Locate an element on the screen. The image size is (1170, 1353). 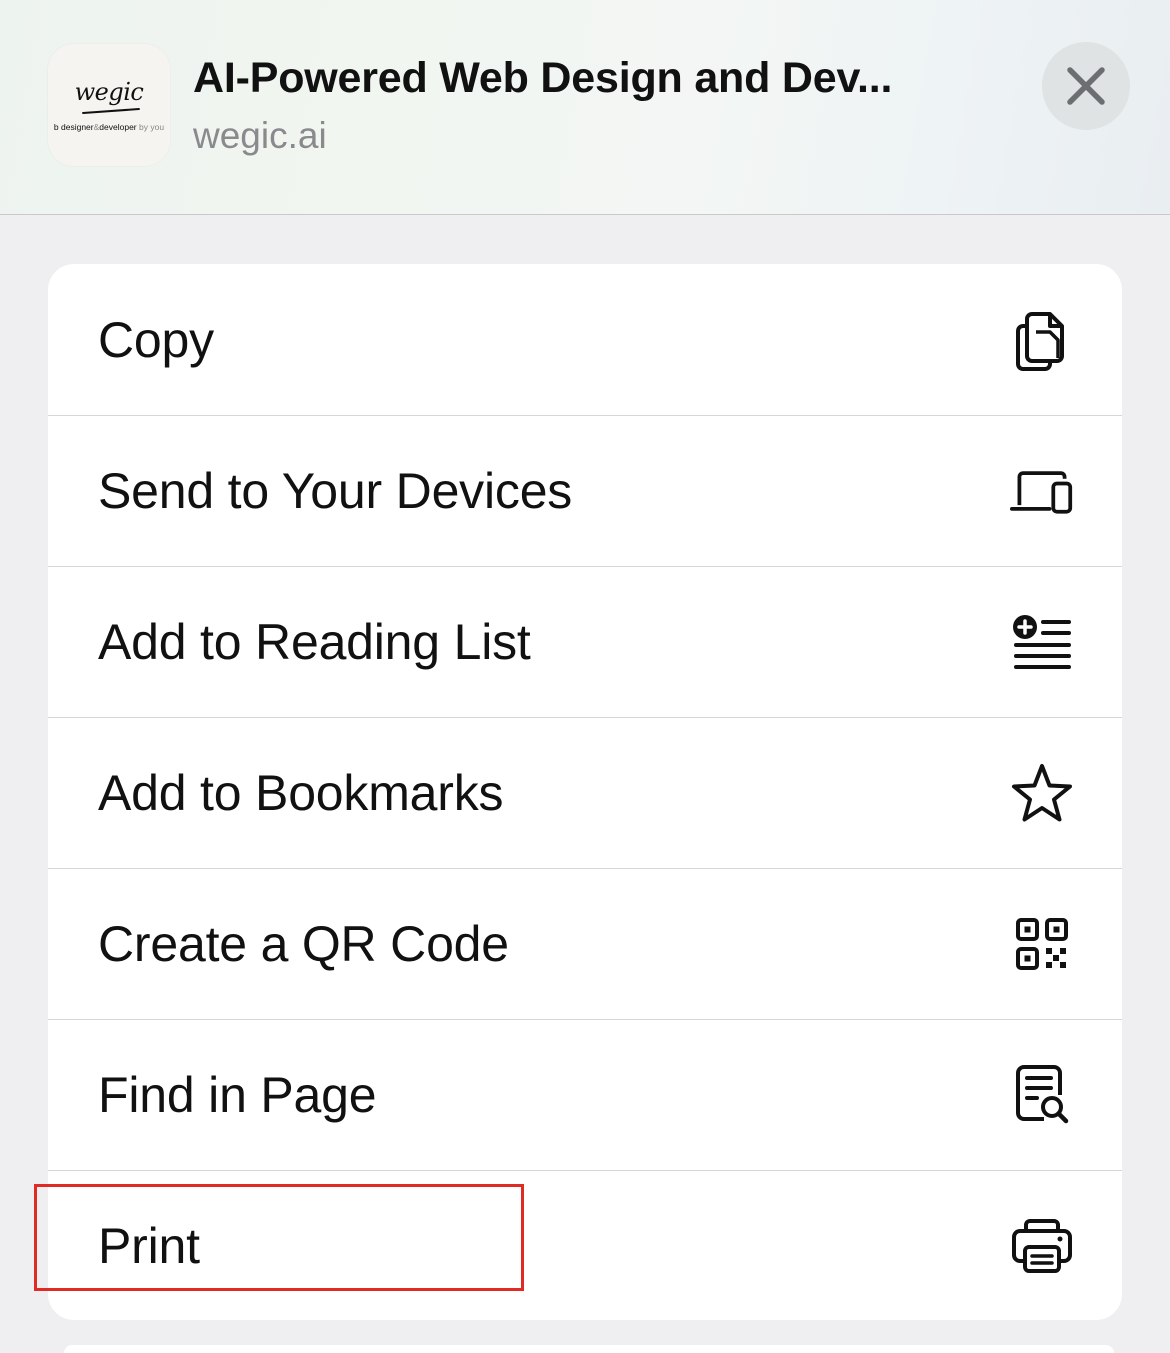
site-logo-text: wegic is located at coordinates (109, 92).